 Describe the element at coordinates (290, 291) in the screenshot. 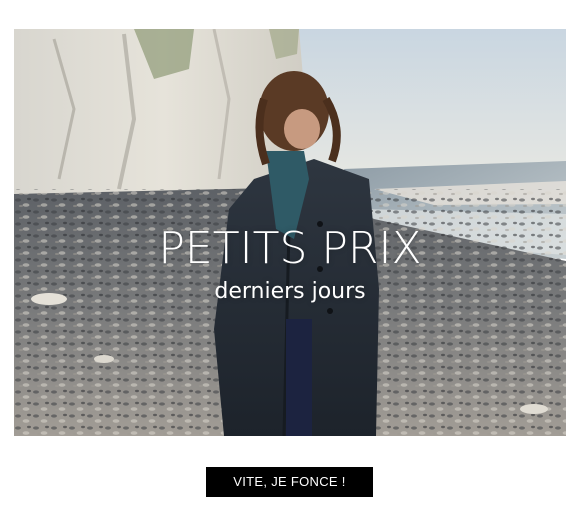

I see `hero-subline: derniers jours` at that location.